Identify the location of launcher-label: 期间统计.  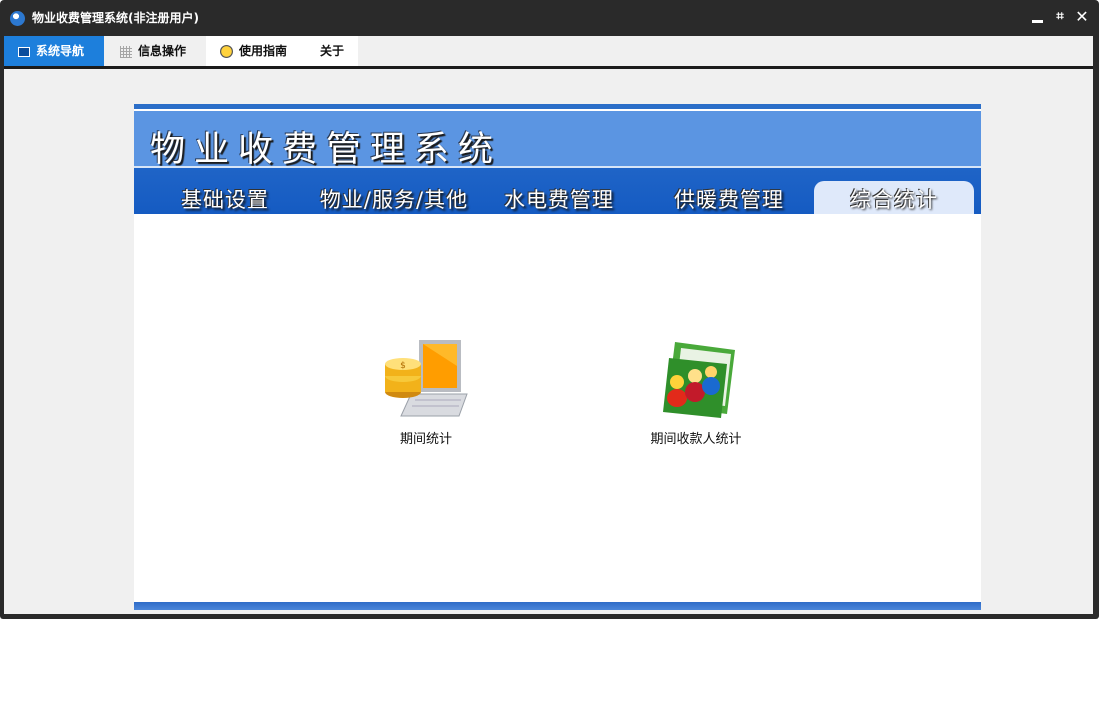
(425, 439).